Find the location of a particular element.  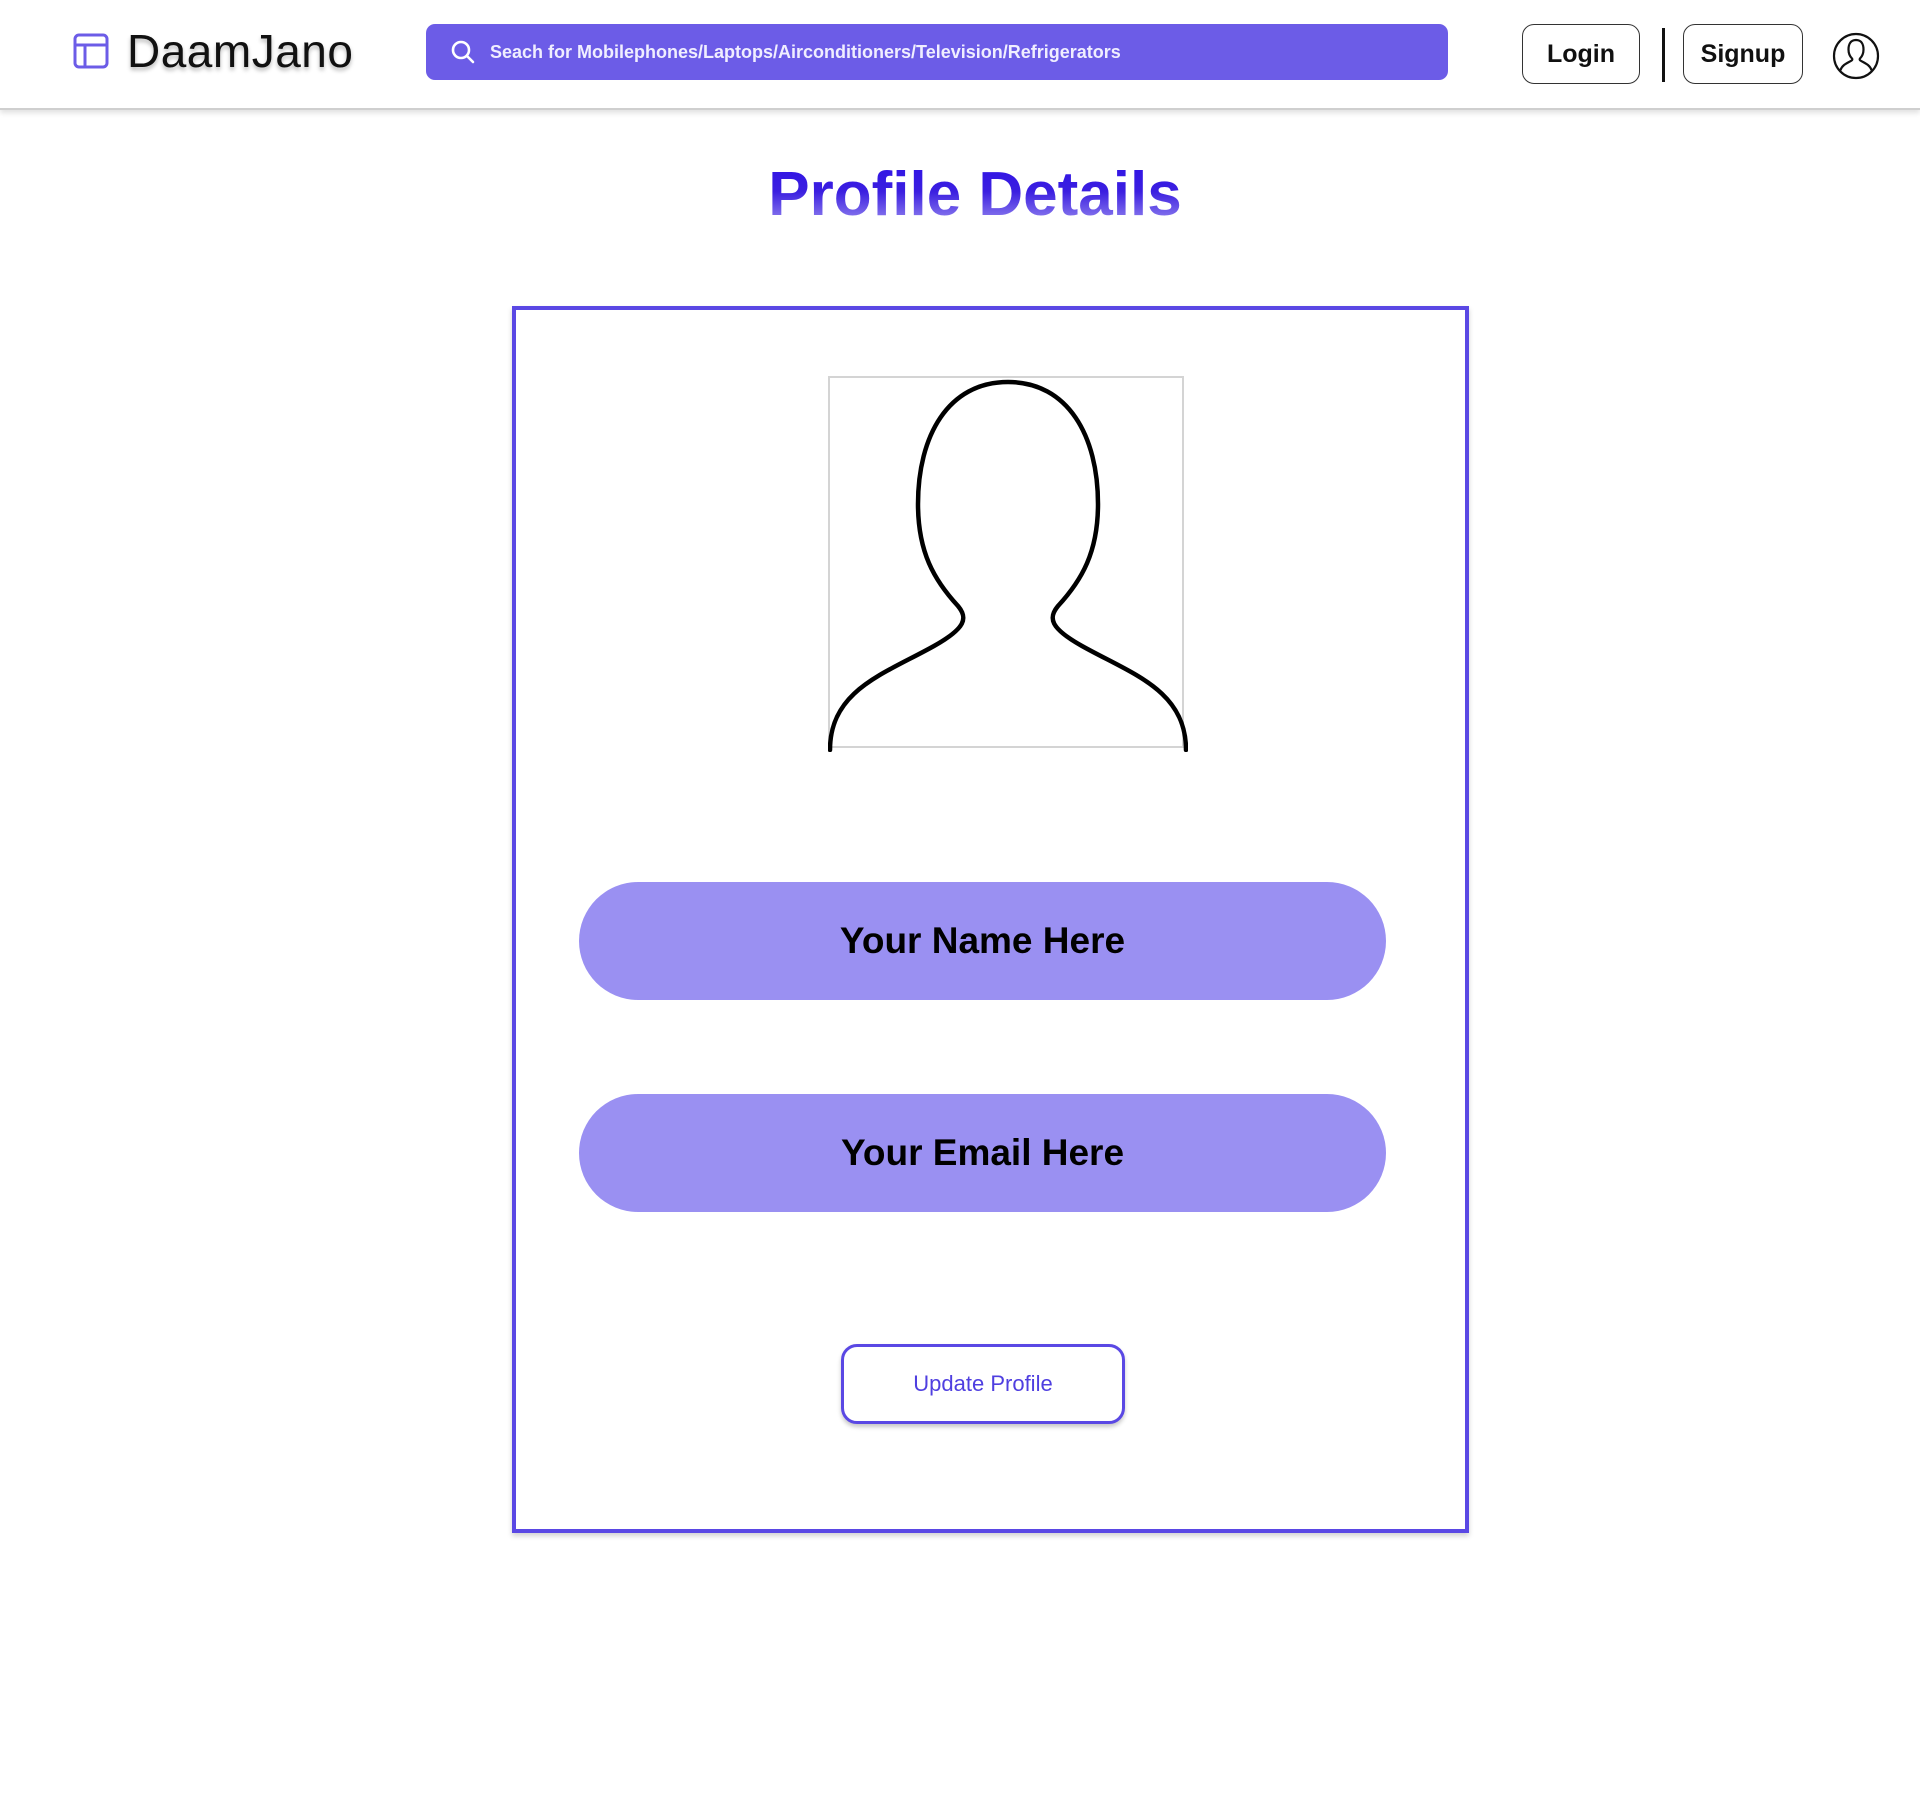

layout-panel-icon is located at coordinates (91, 51).